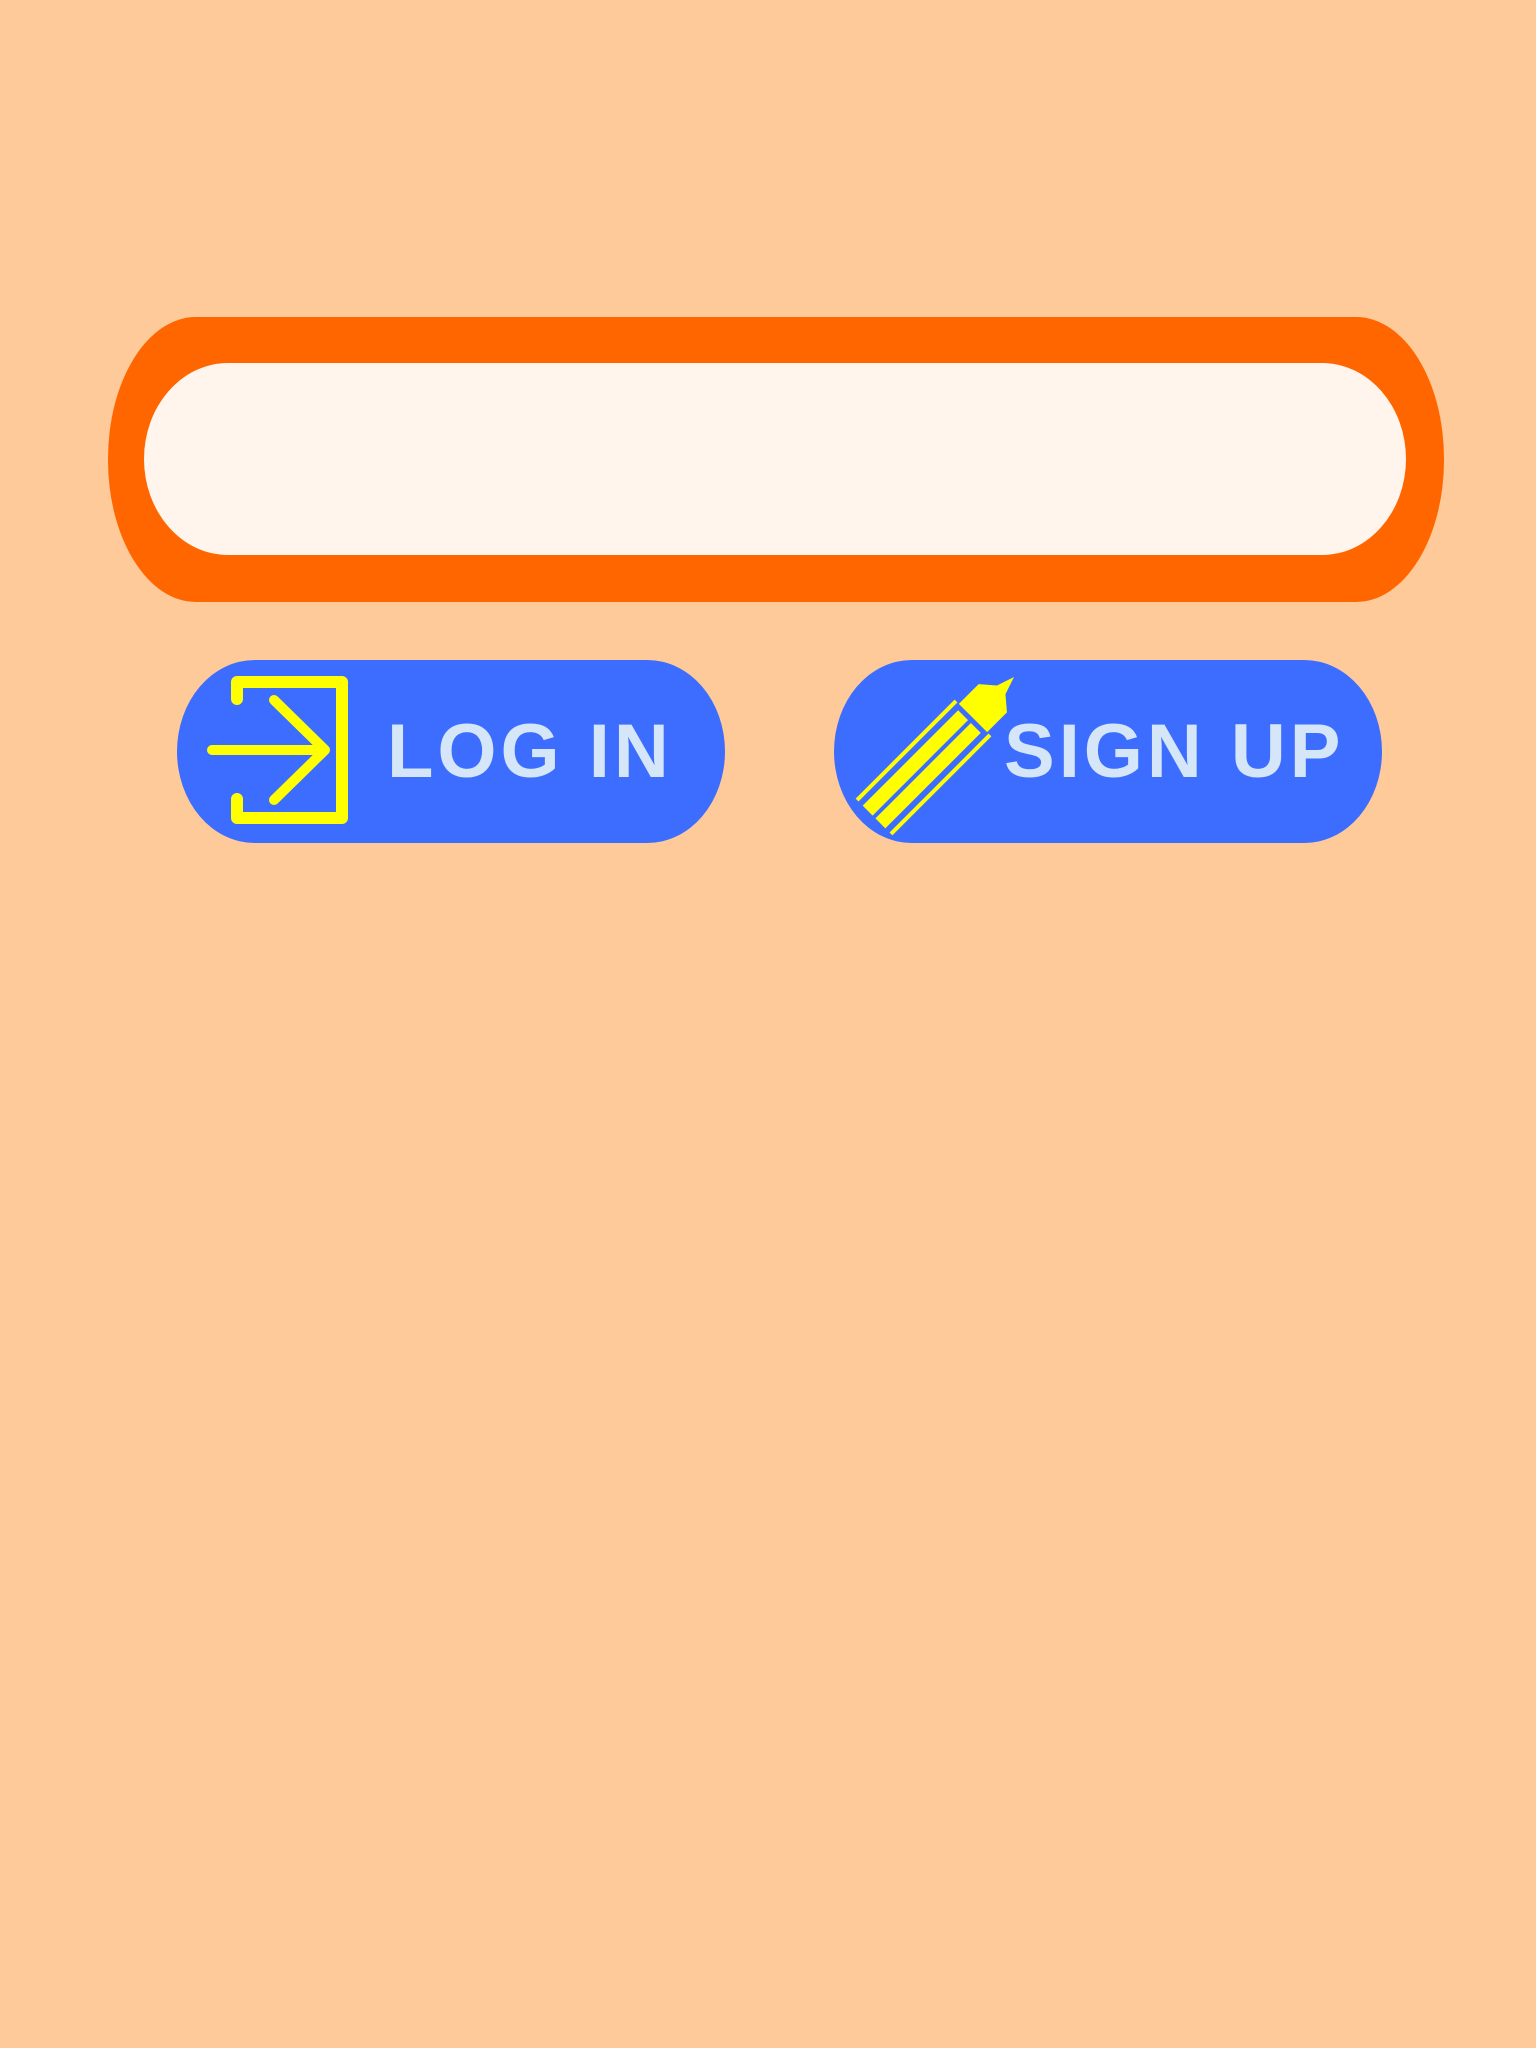 The width and height of the screenshot is (1536, 2048). I want to click on login-button: LOG IN, so click(451, 751).